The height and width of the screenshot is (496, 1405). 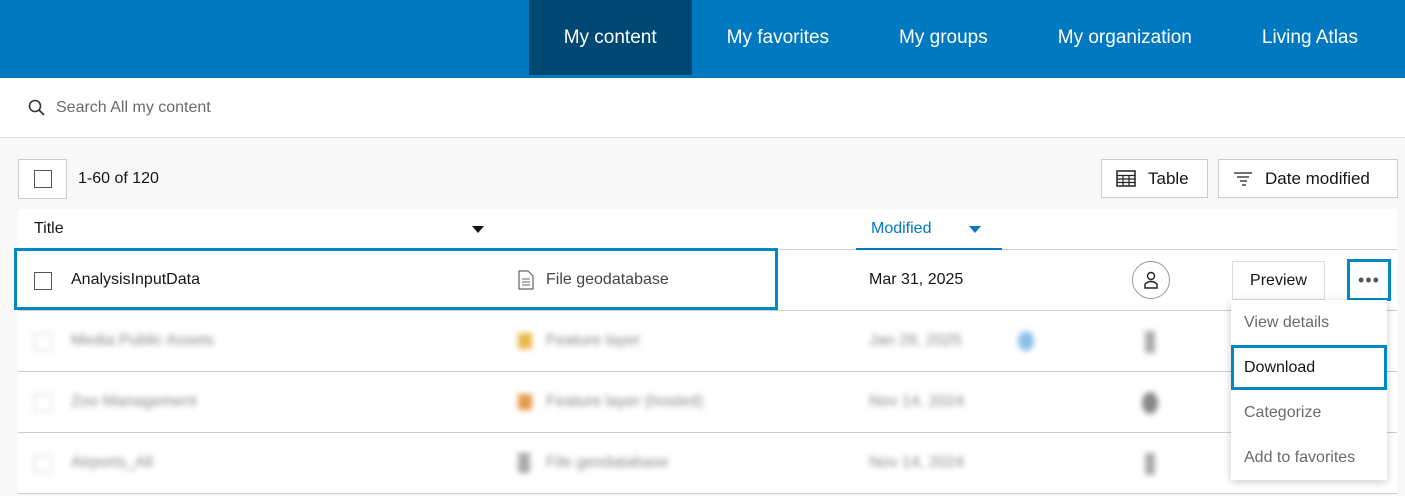 What do you see at coordinates (975, 229) in the screenshot?
I see `sort-desc-icon` at bounding box center [975, 229].